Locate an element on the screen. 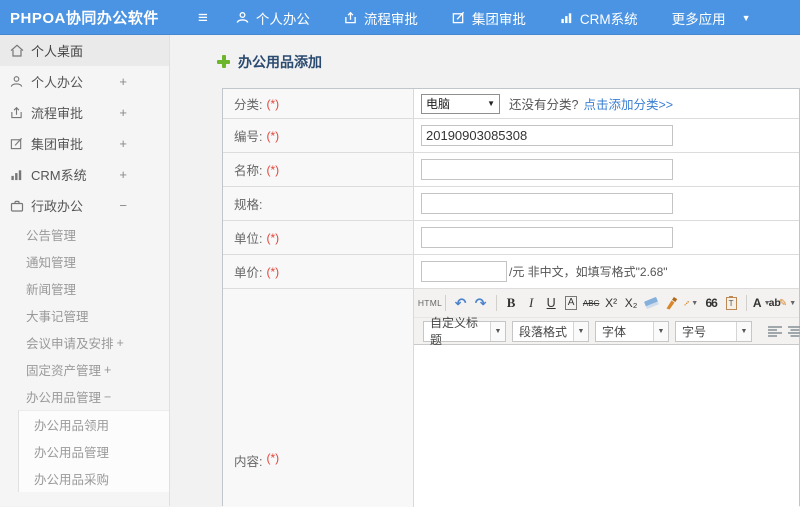 The width and height of the screenshot is (800, 507). unit-input is located at coordinates (547, 237).